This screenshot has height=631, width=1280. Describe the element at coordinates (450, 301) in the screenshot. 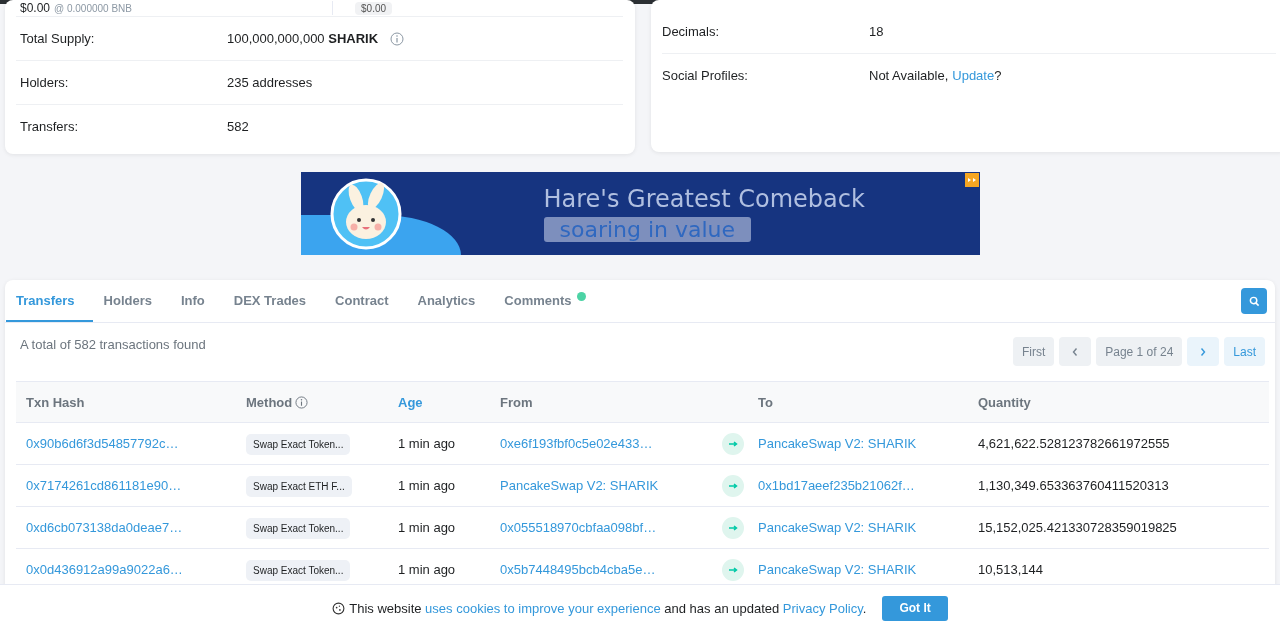

I see `tab: Analytics` at that location.